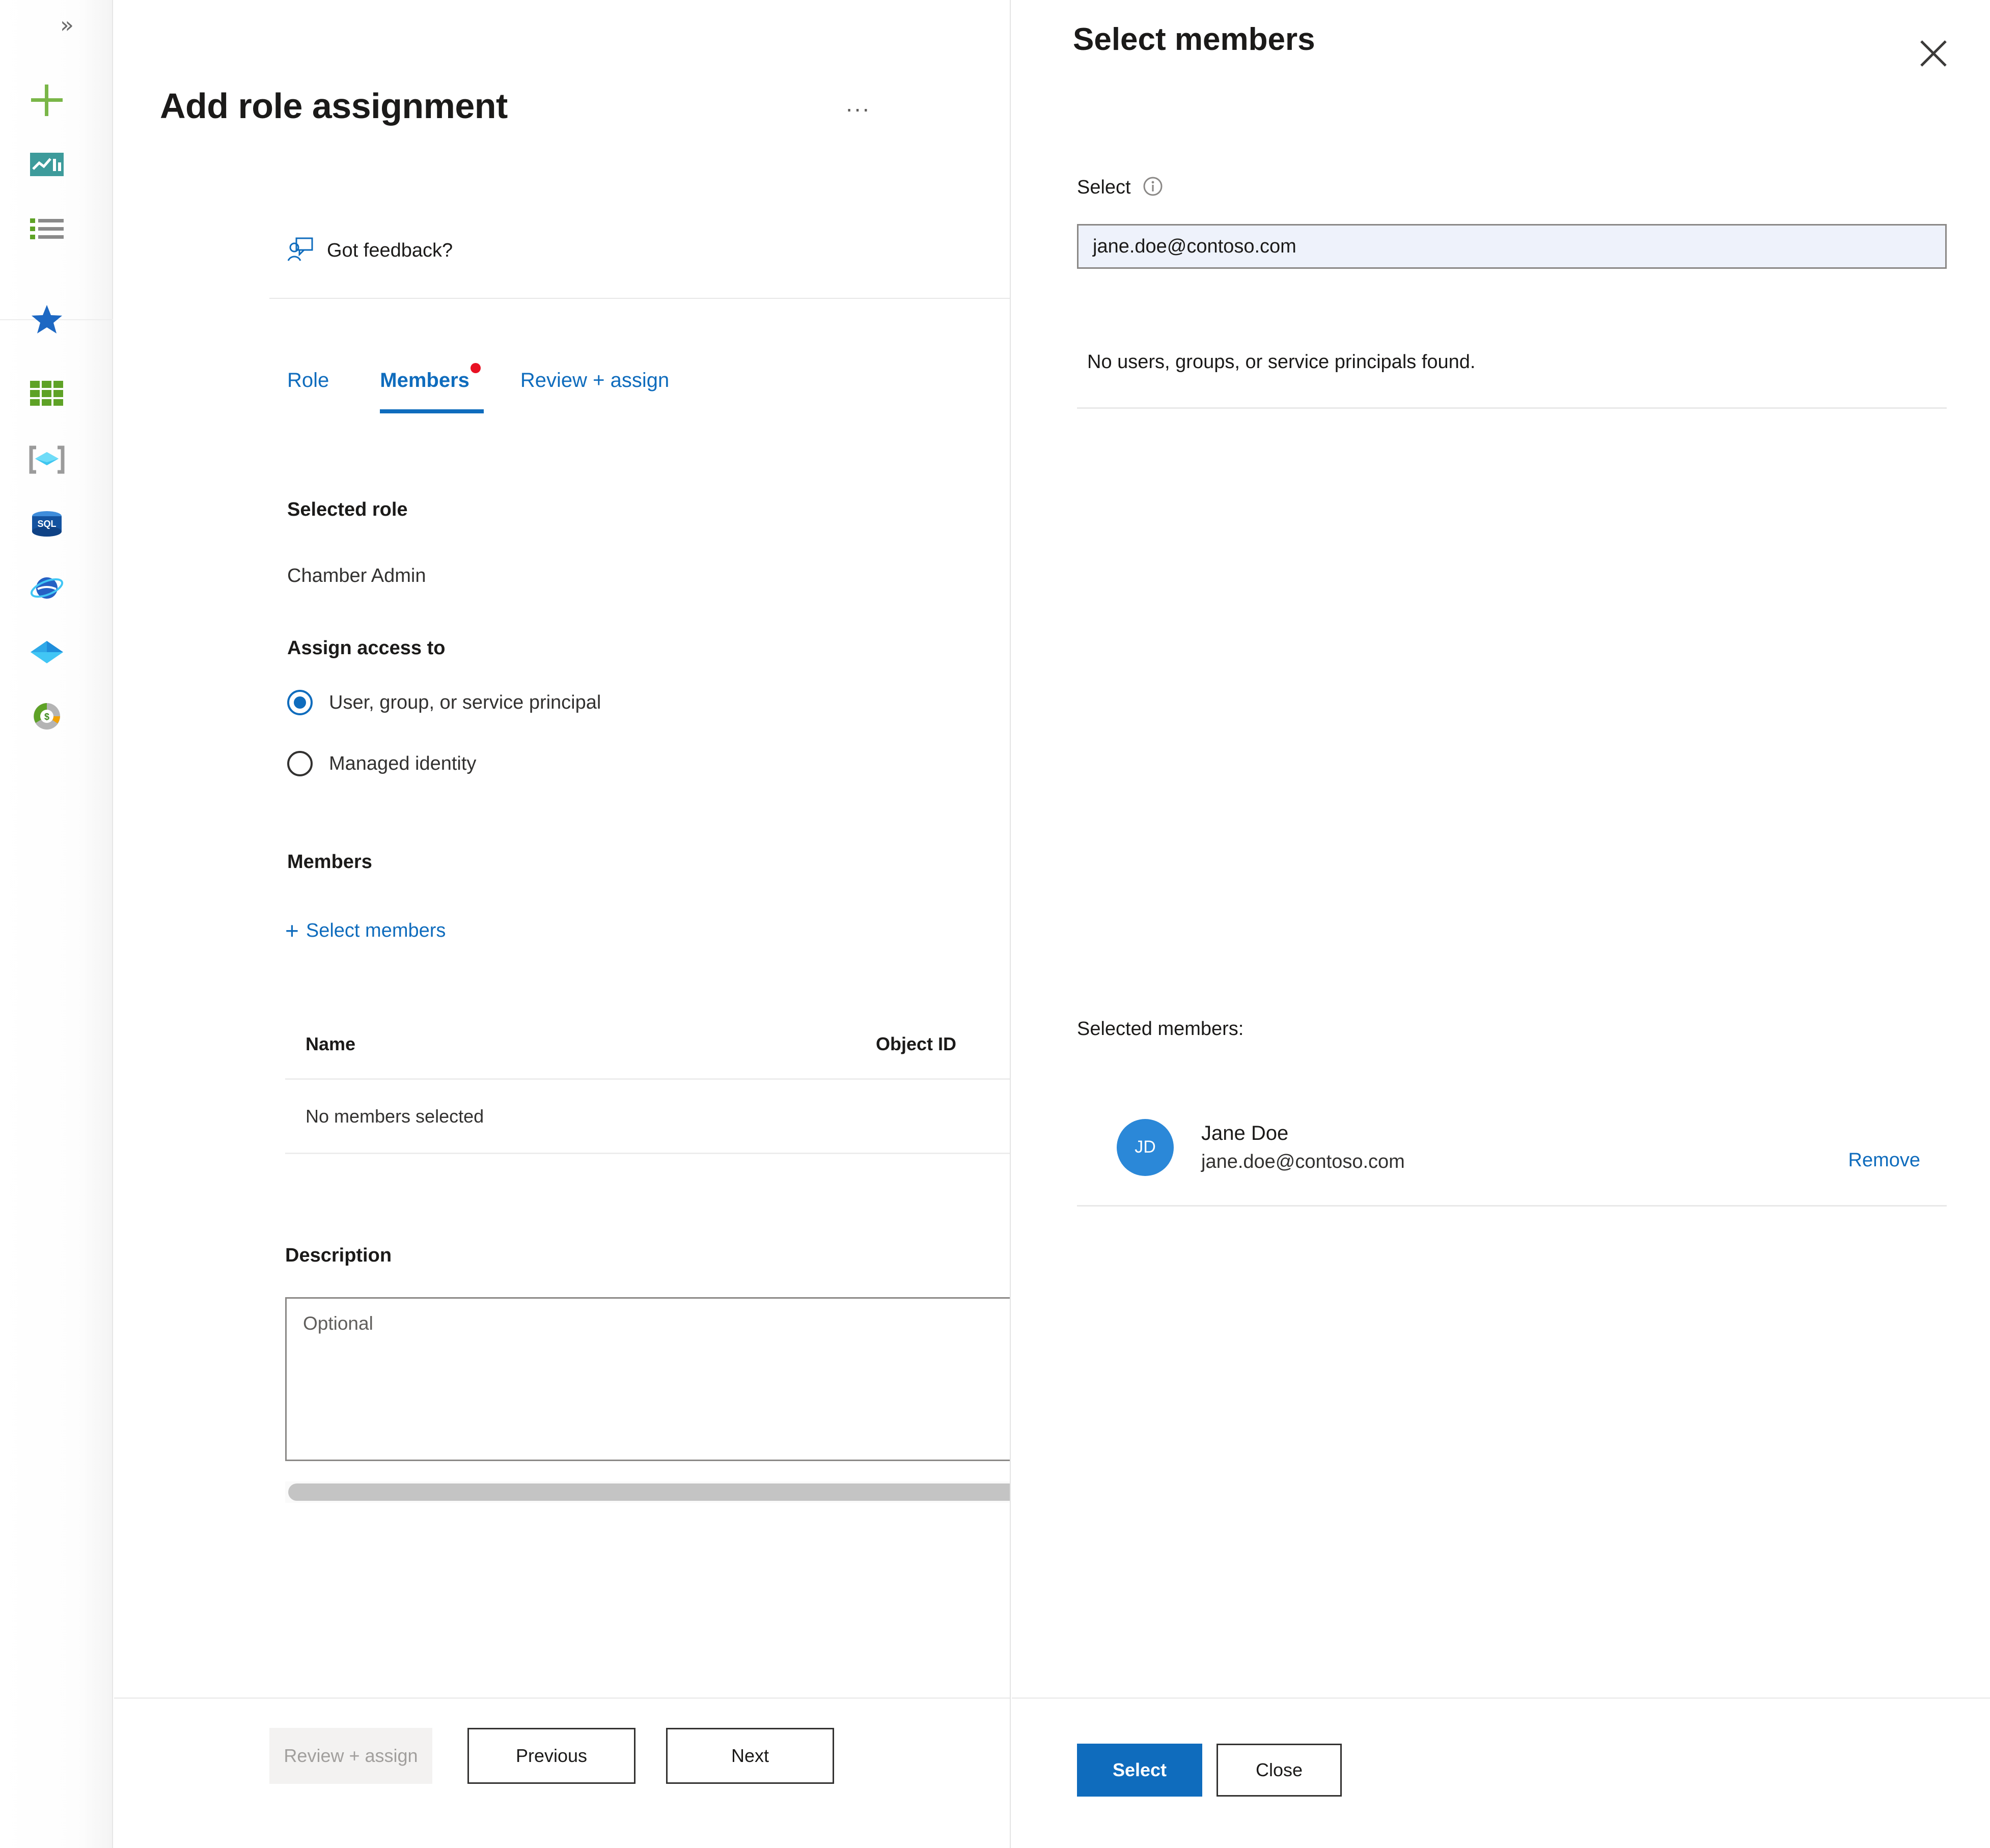 This screenshot has width=1990, height=1848. What do you see at coordinates (300, 702) in the screenshot?
I see `radio-selected-icon` at bounding box center [300, 702].